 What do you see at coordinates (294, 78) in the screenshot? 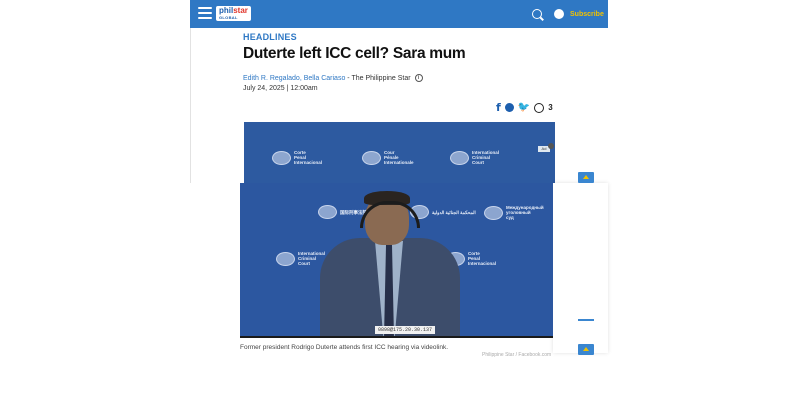
I see `author-links: Edith R. Regalado, Bella Cariaso` at bounding box center [294, 78].